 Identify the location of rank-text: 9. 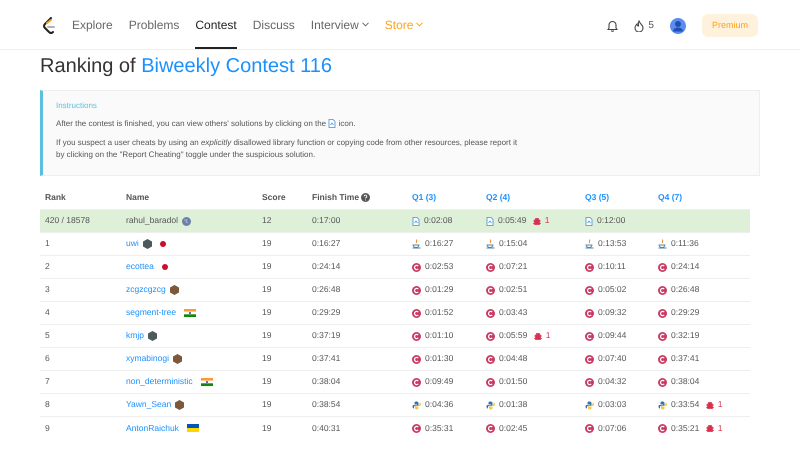
(47, 427).